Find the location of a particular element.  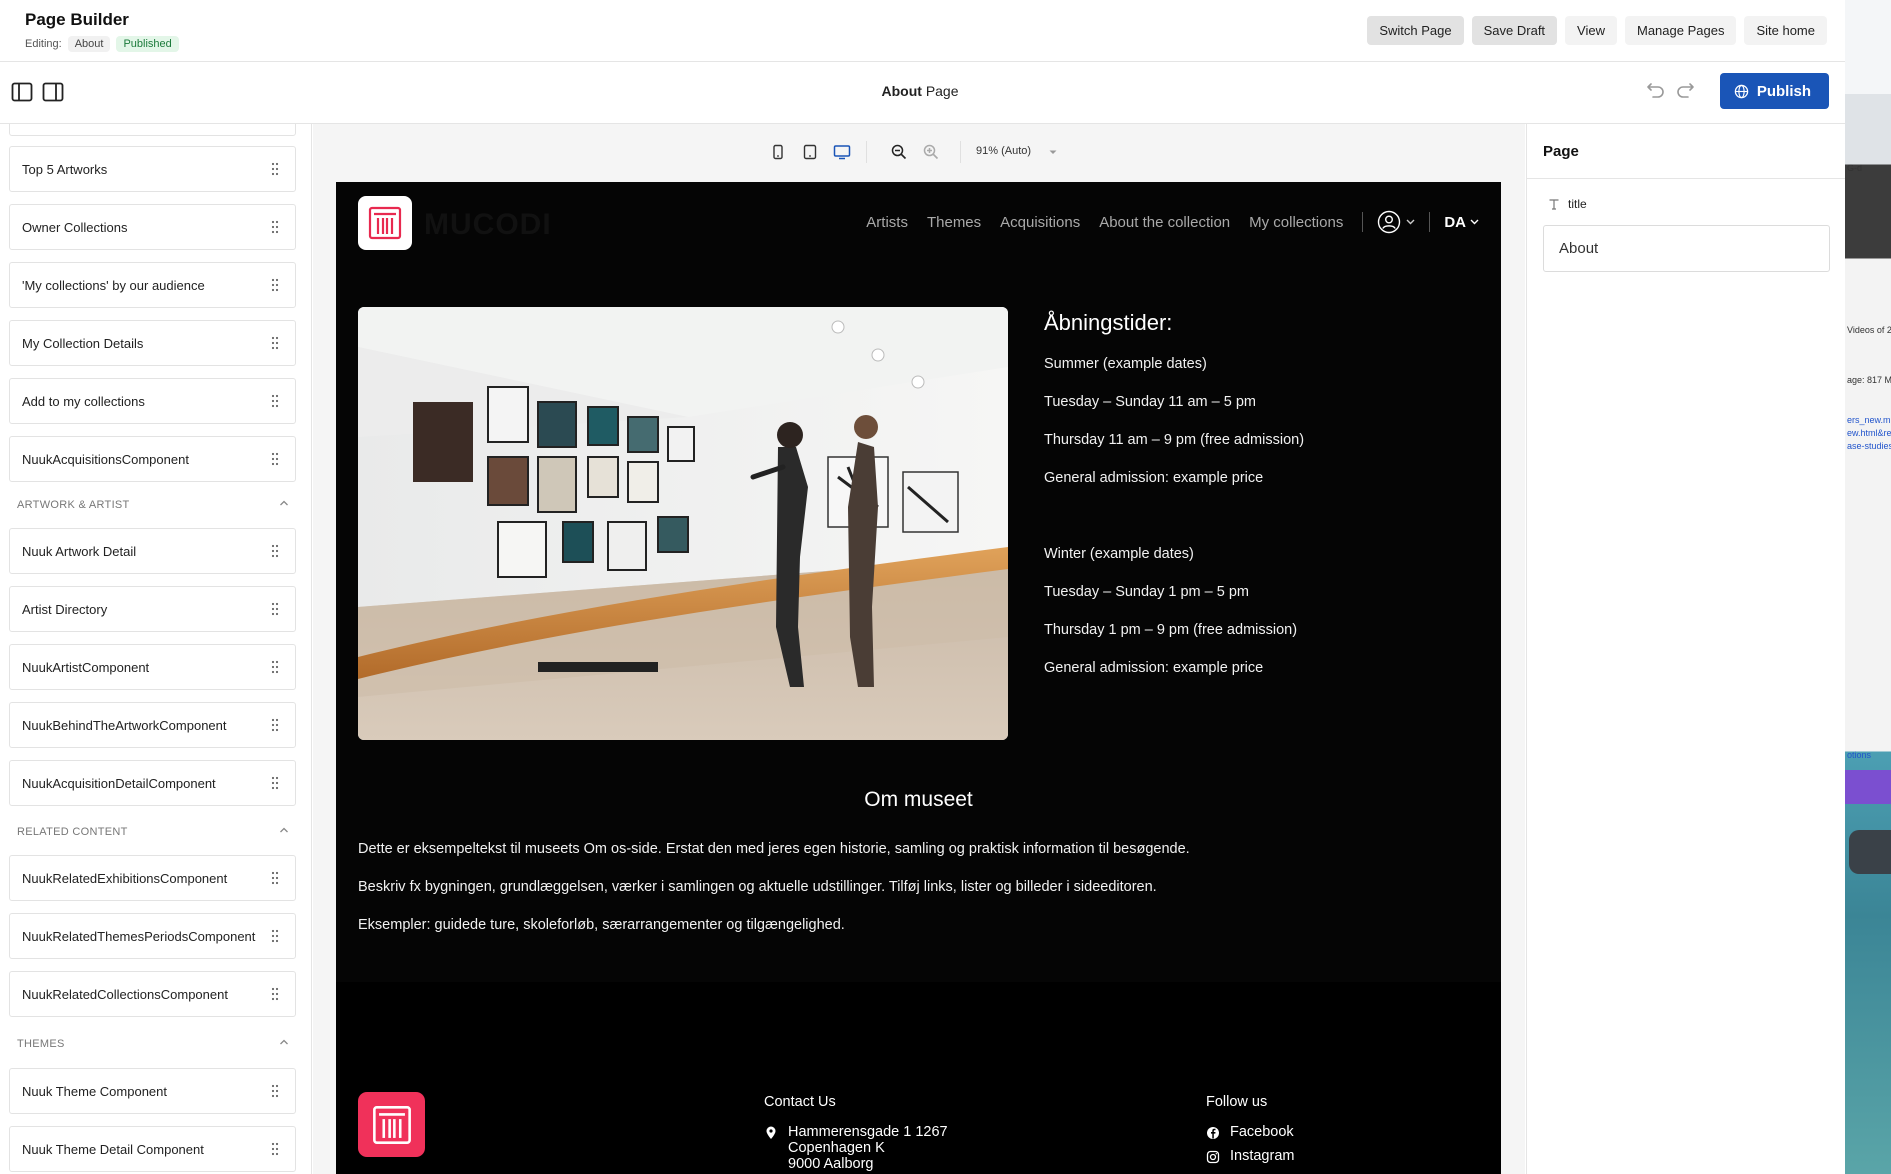

language-switcher: DA is located at coordinates (1461, 222).